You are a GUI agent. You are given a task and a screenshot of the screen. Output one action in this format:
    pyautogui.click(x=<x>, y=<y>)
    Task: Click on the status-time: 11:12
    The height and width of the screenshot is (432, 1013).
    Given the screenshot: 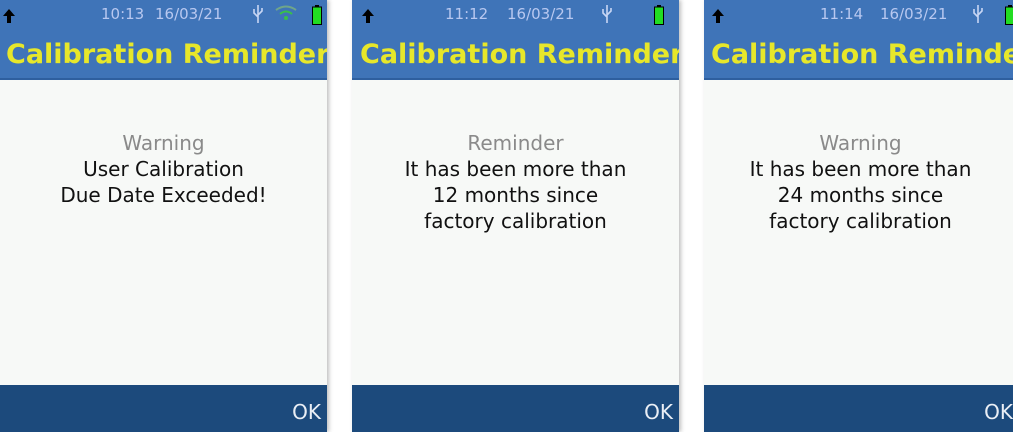 What is the action you would take?
    pyautogui.click(x=467, y=14)
    